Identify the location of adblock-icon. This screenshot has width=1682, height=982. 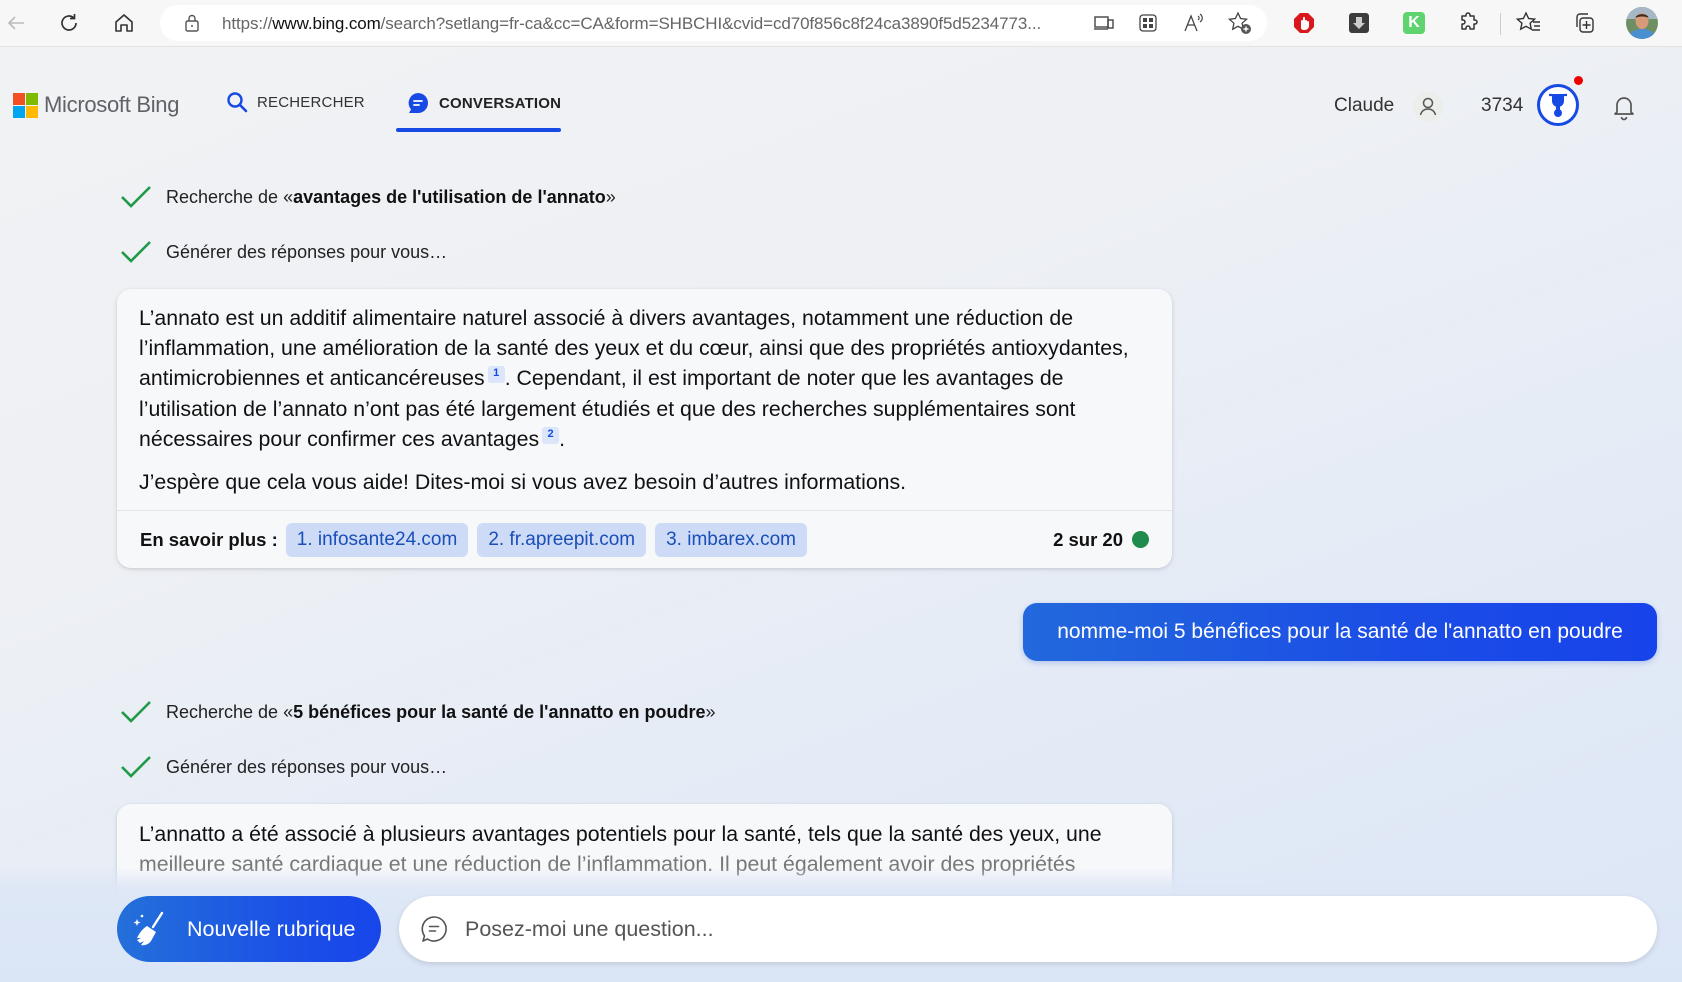
(1304, 23).